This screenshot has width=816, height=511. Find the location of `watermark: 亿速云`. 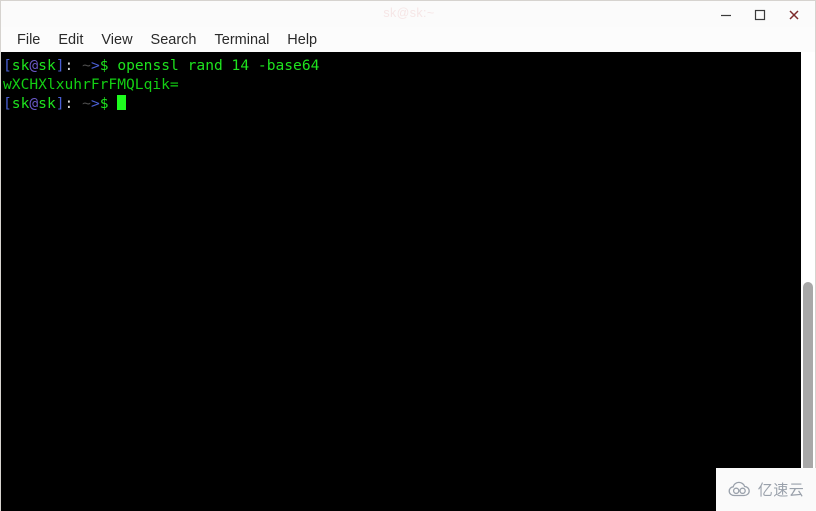

watermark: 亿速云 is located at coordinates (766, 489).